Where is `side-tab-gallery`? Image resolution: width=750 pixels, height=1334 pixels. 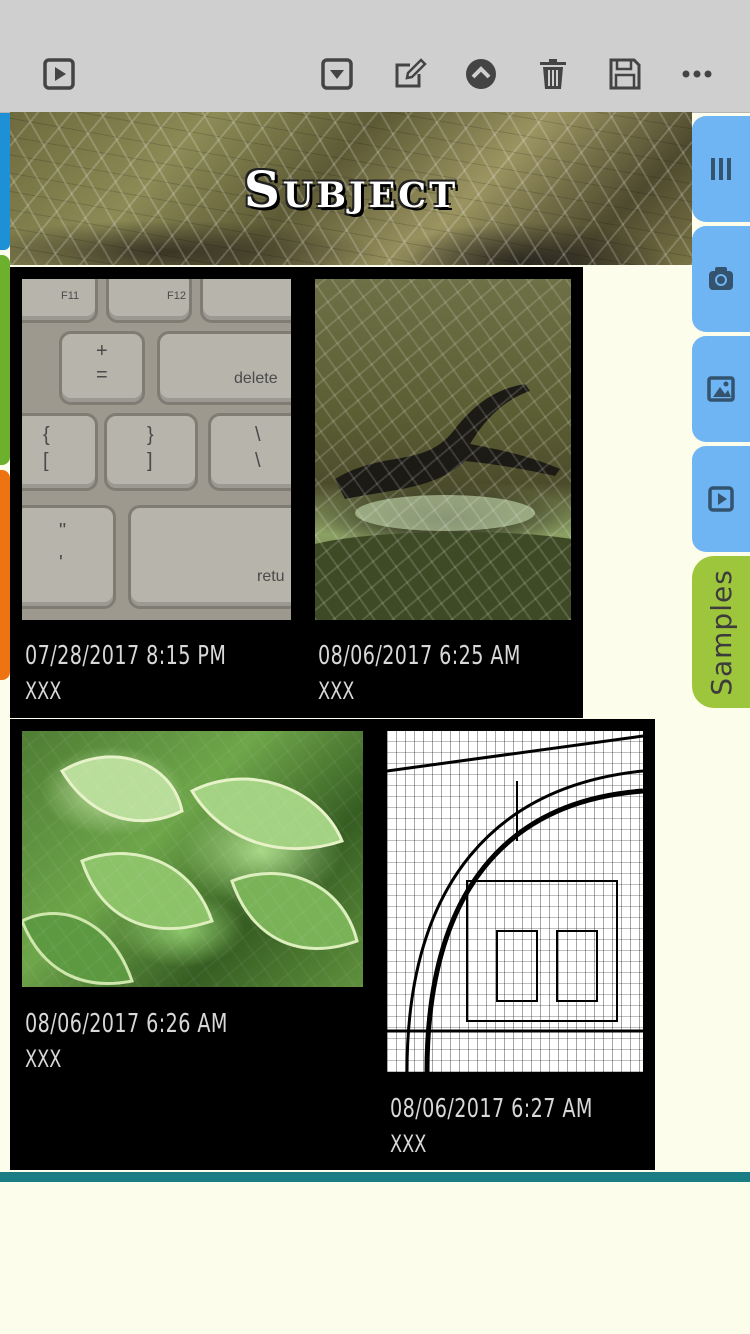 side-tab-gallery is located at coordinates (721, 389).